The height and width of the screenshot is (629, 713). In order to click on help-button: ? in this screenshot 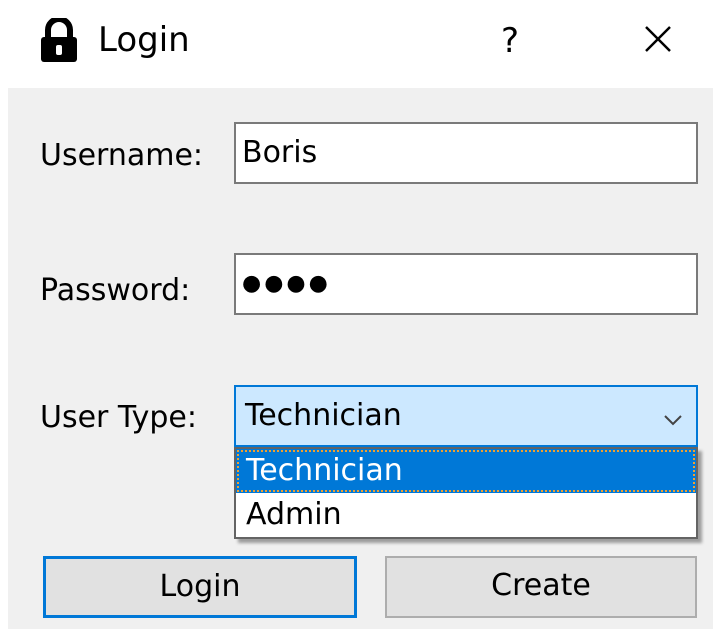, I will do `click(510, 41)`.